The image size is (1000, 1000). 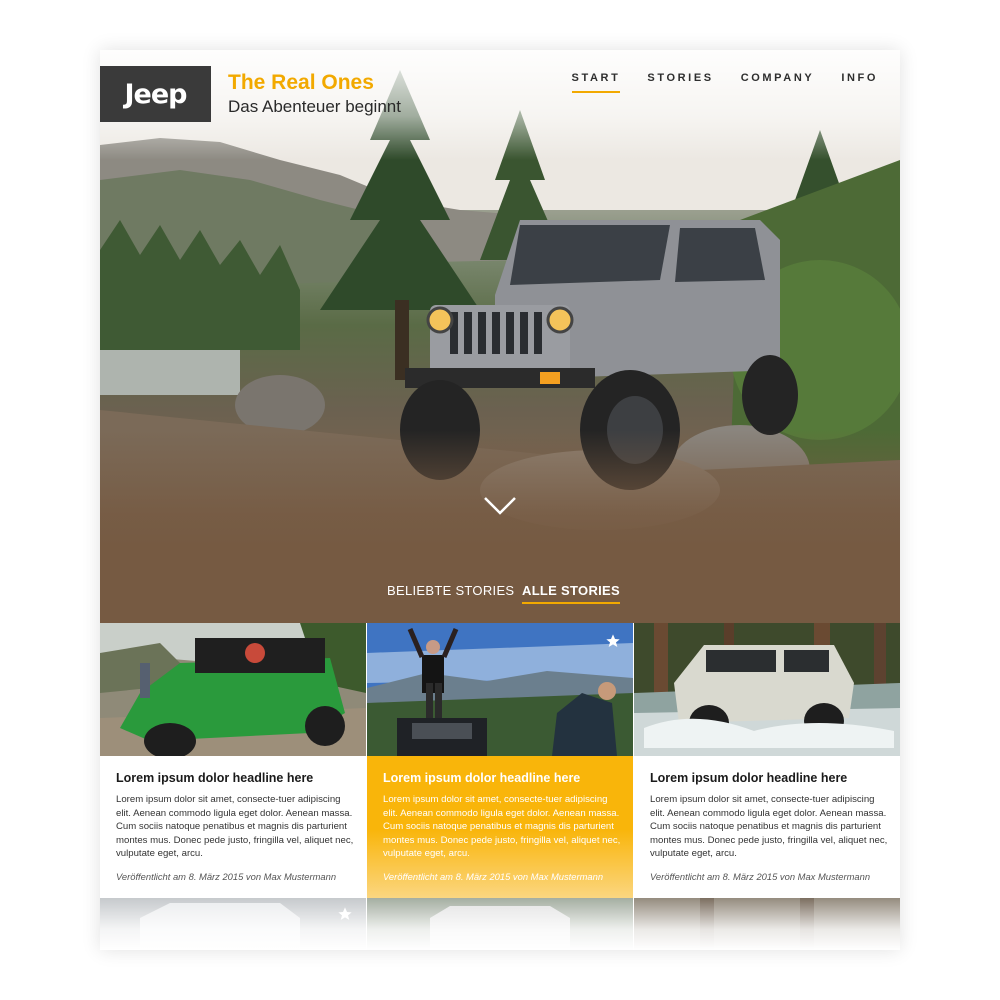 I want to click on site-subtitle: Das Abenteuer beginnt, so click(x=314, y=106).